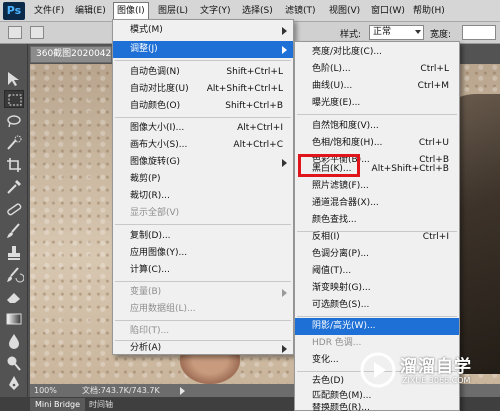 This screenshot has width=500, height=411. What do you see at coordinates (14, 121) in the screenshot?
I see `lasso-tool-icon` at bounding box center [14, 121].